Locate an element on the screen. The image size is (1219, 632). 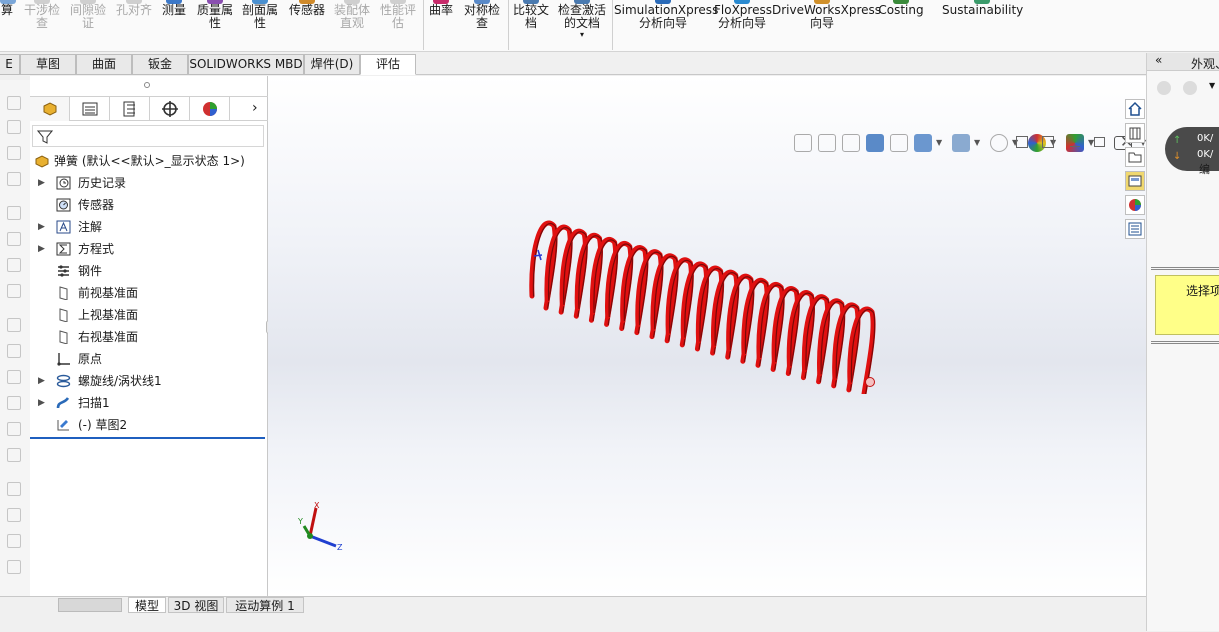
panel-grip-icon is located at coordinates (147, 85).